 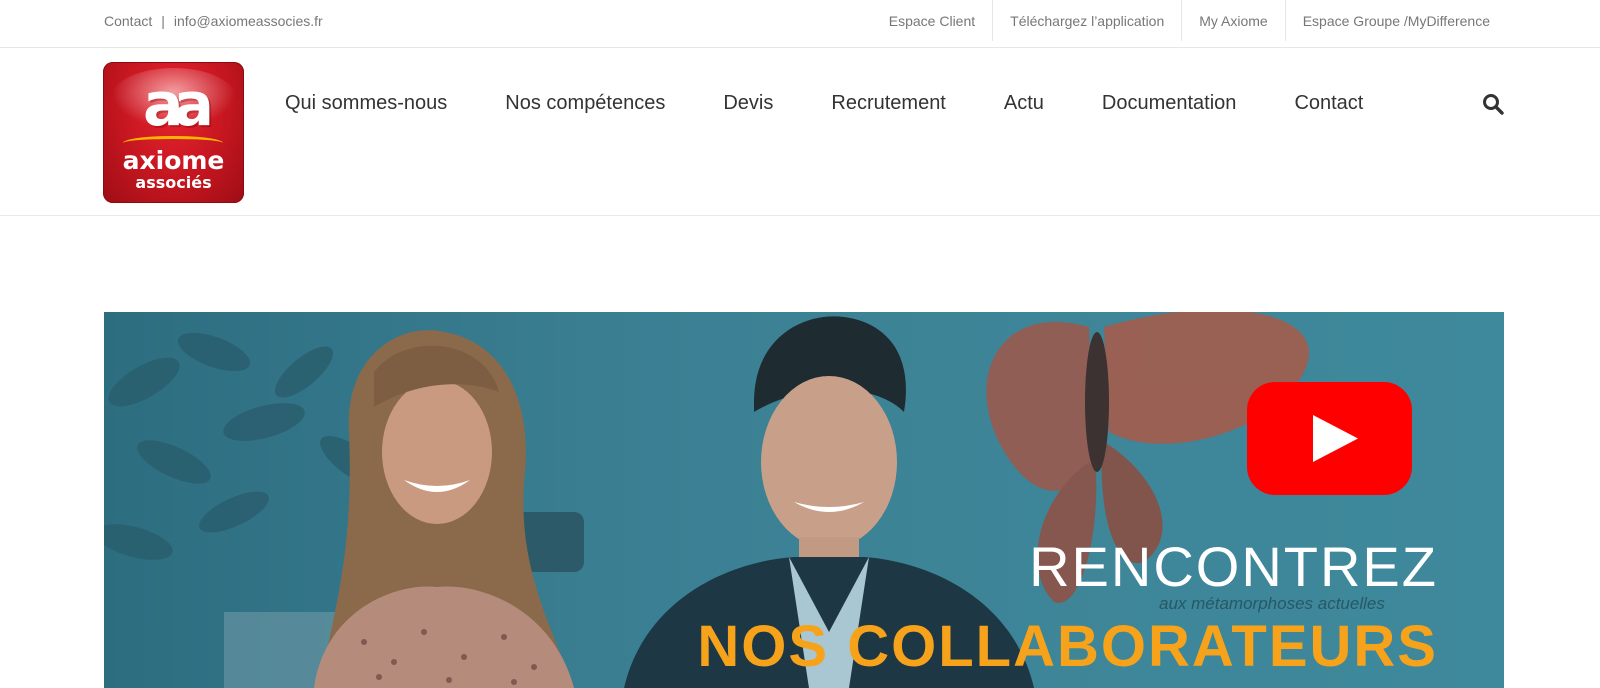 I want to click on topbar-link-espace-client: Espace Client, so click(x=932, y=20).